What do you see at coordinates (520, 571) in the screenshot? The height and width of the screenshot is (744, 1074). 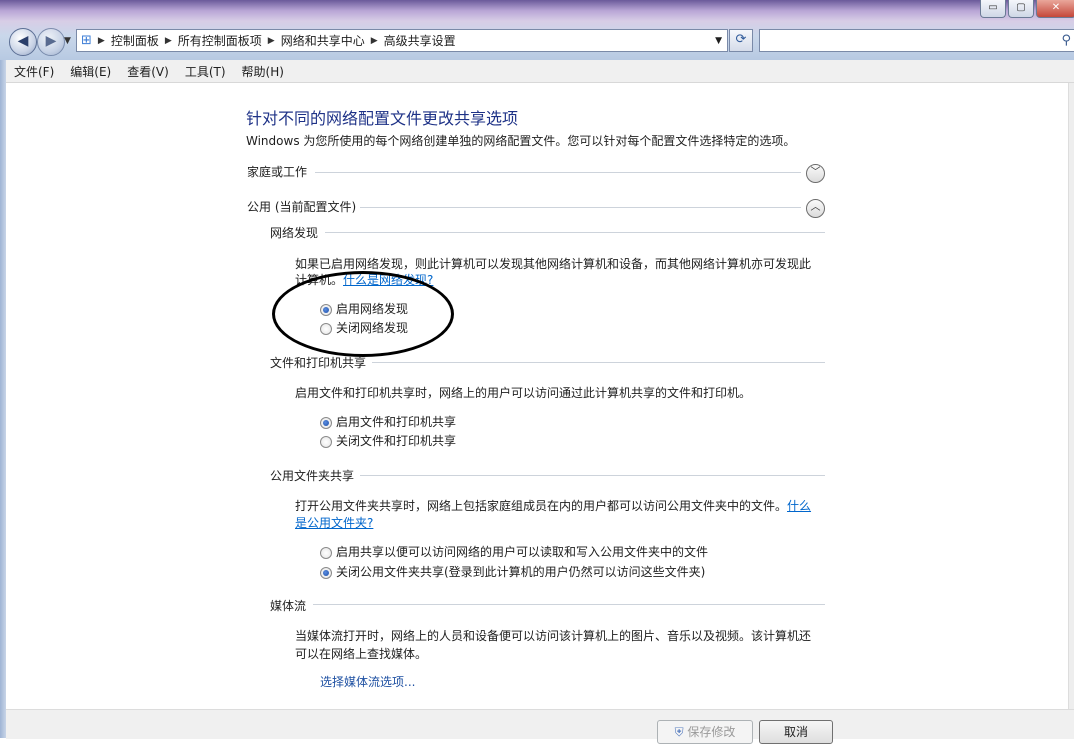 I see `radio-label: 关闭公用文件夹共享(登录到此计算机的用户仍然可以访问这些文件夹)` at bounding box center [520, 571].